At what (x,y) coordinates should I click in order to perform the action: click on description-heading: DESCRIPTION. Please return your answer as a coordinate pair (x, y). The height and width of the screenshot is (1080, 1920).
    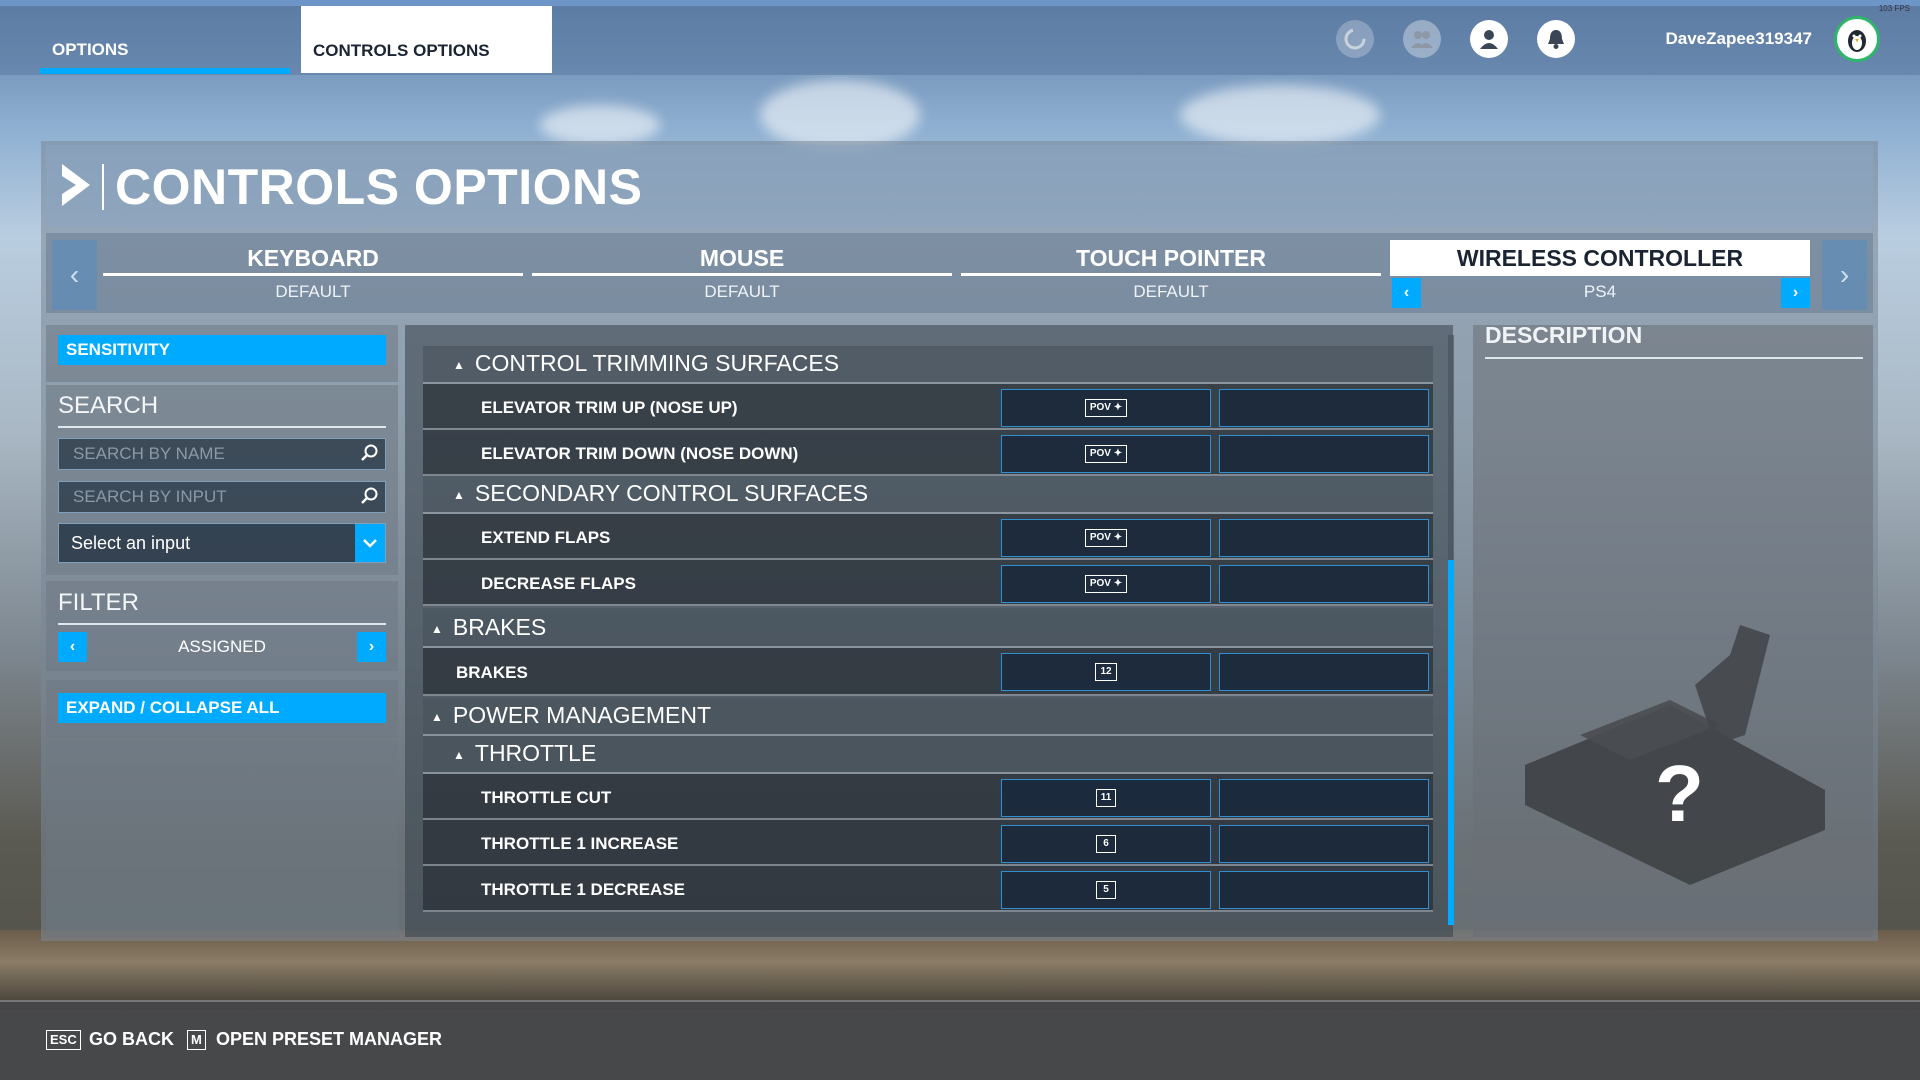
    Looking at the image, I should click on (1674, 340).